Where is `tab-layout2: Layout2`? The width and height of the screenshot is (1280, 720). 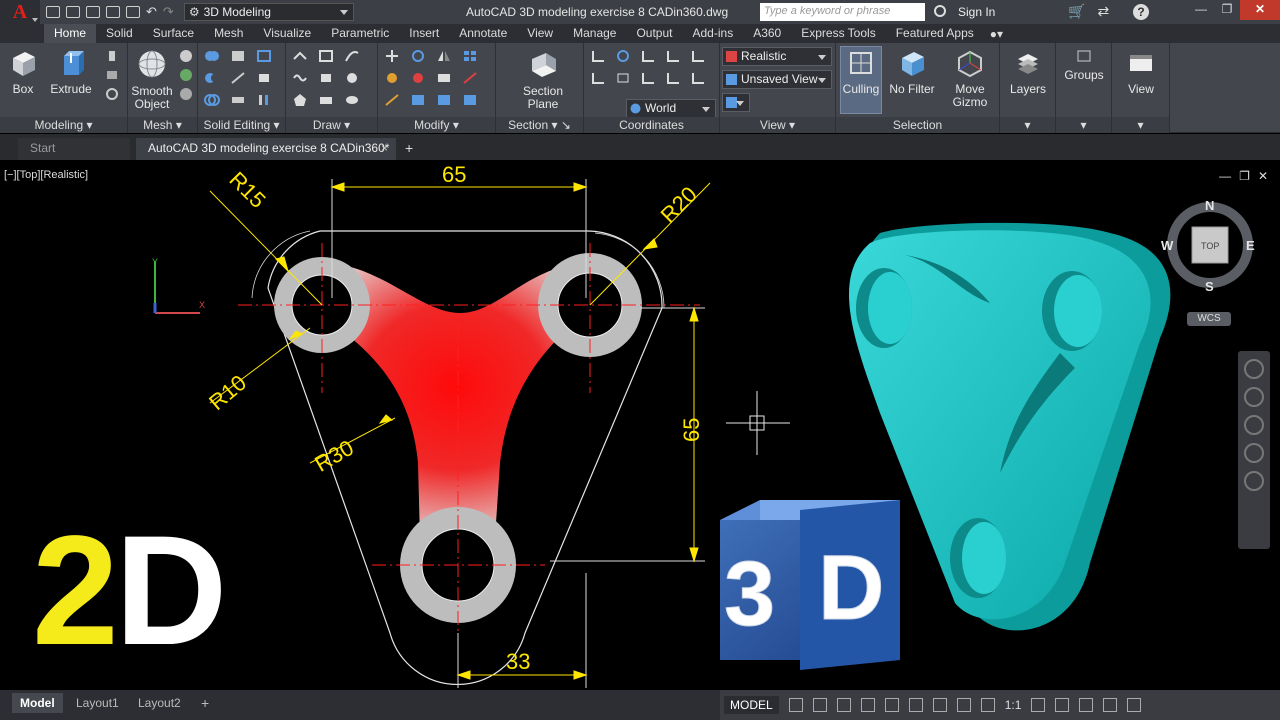
tab-layout2: Layout2 is located at coordinates (159, 703).